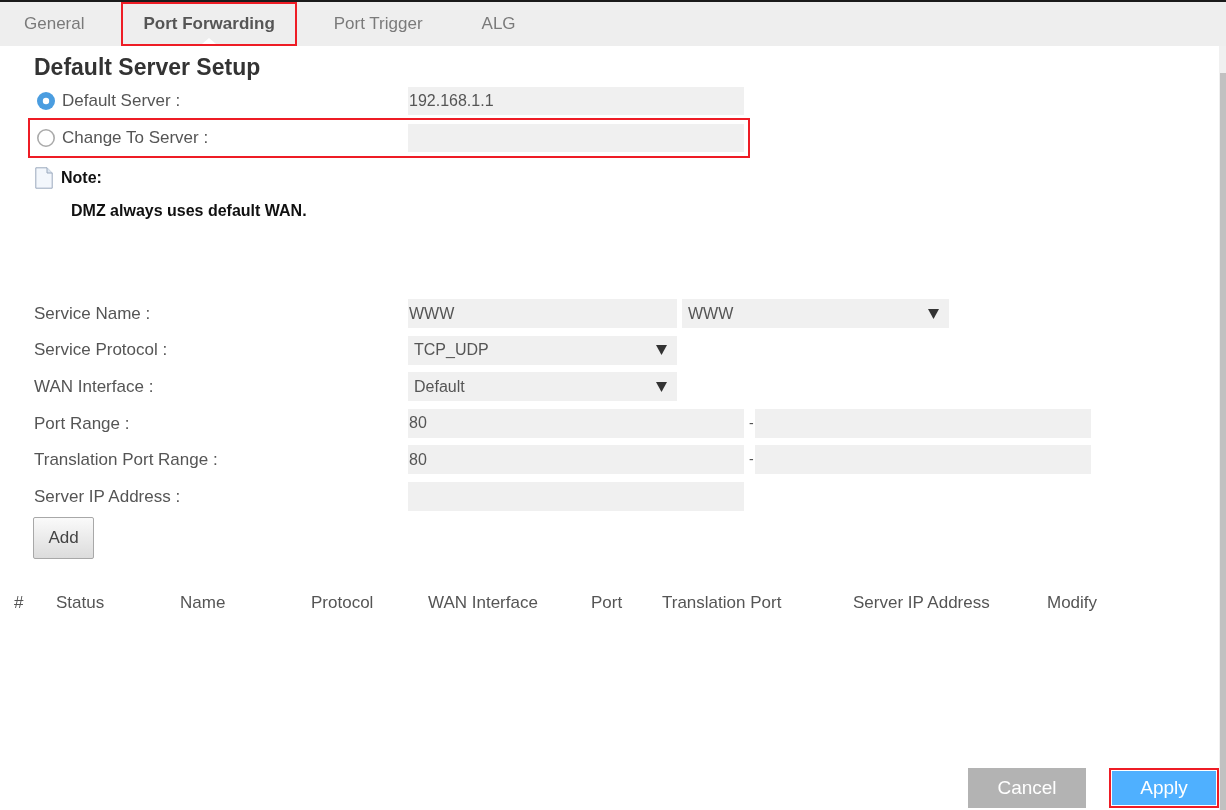 This screenshot has width=1226, height=810. Describe the element at coordinates (483, 602) in the screenshot. I see `column-header: WAN Interface` at that location.